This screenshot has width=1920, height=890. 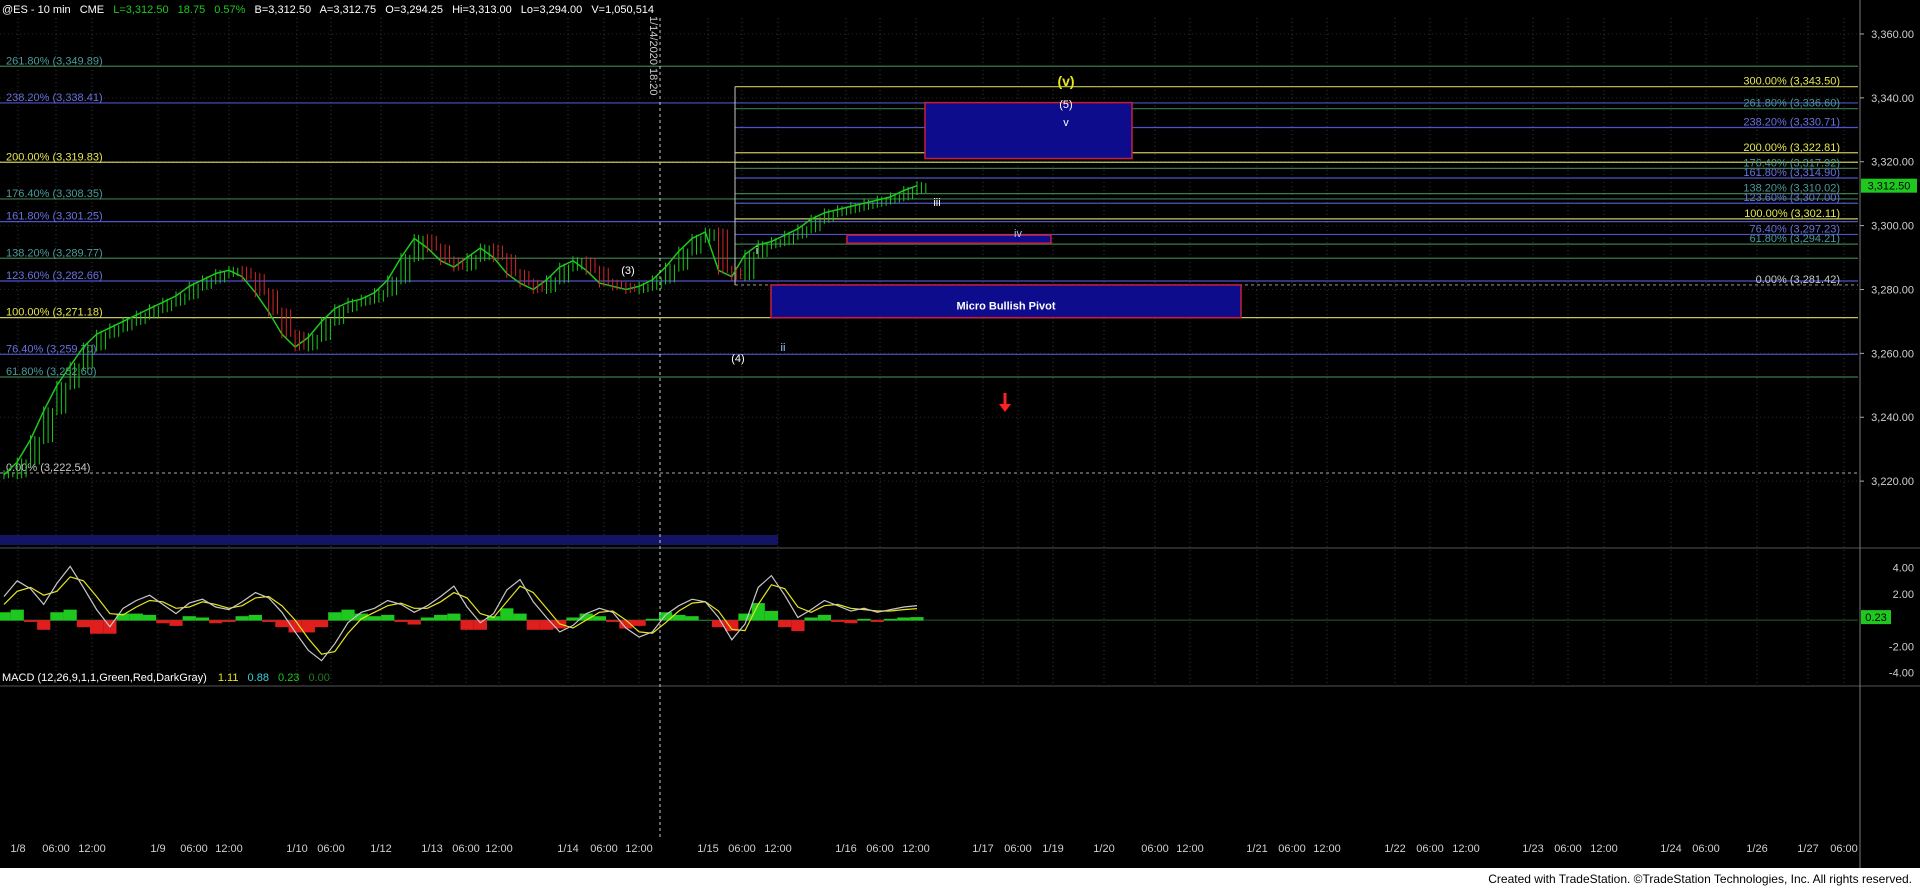 What do you see at coordinates (622, 10) in the screenshot?
I see `volume: V=1,050,514` at bounding box center [622, 10].